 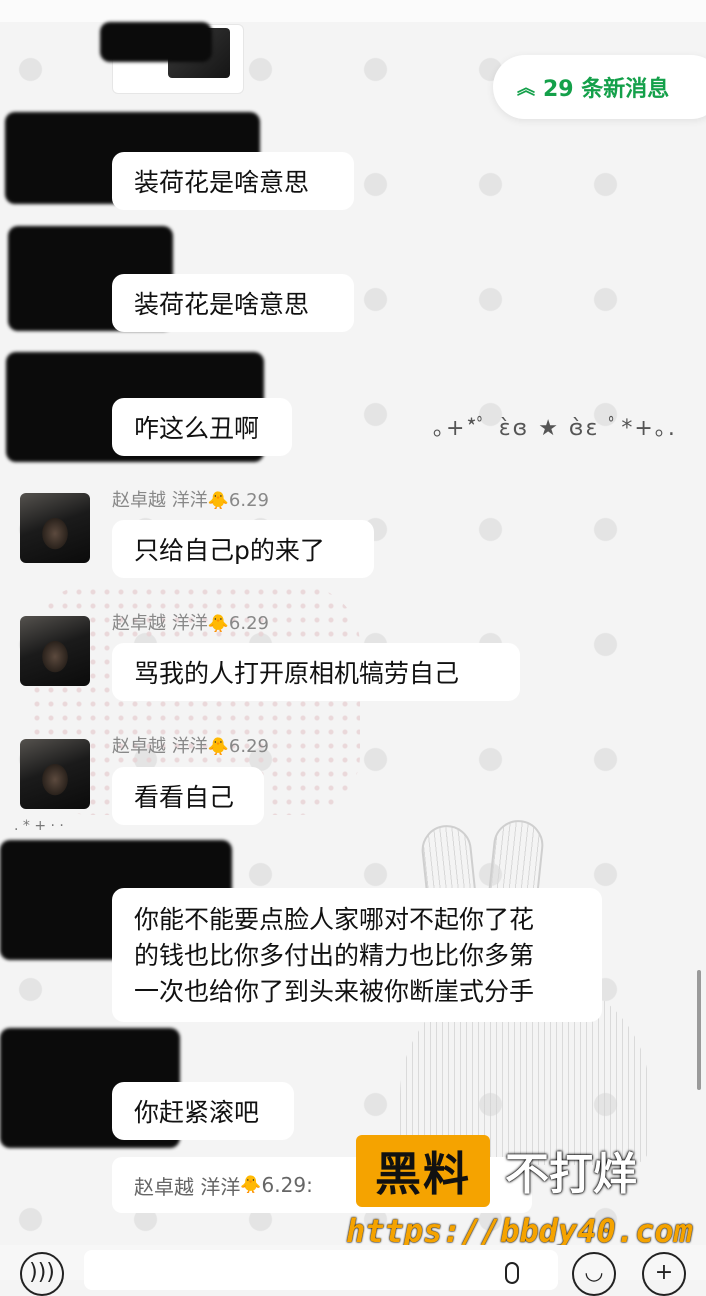 What do you see at coordinates (353, 11) in the screenshot?
I see `top-status-strip` at bounding box center [353, 11].